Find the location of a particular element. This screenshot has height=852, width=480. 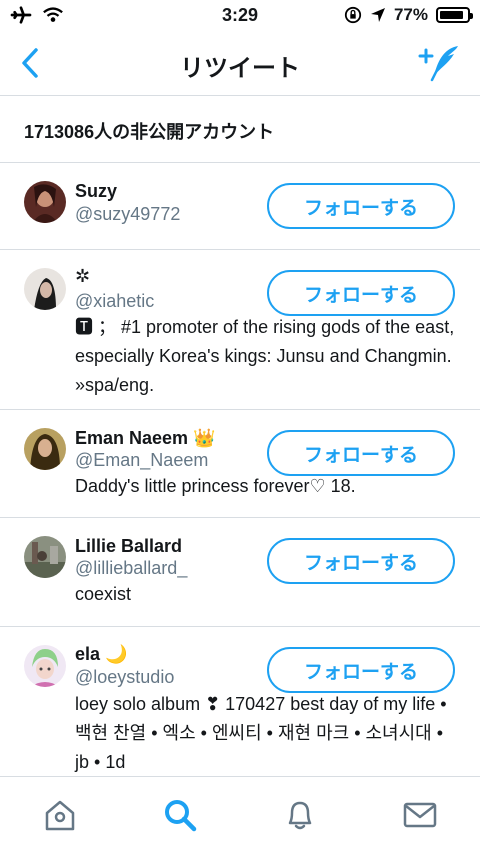

status-right: 77% is located at coordinates (408, 15).